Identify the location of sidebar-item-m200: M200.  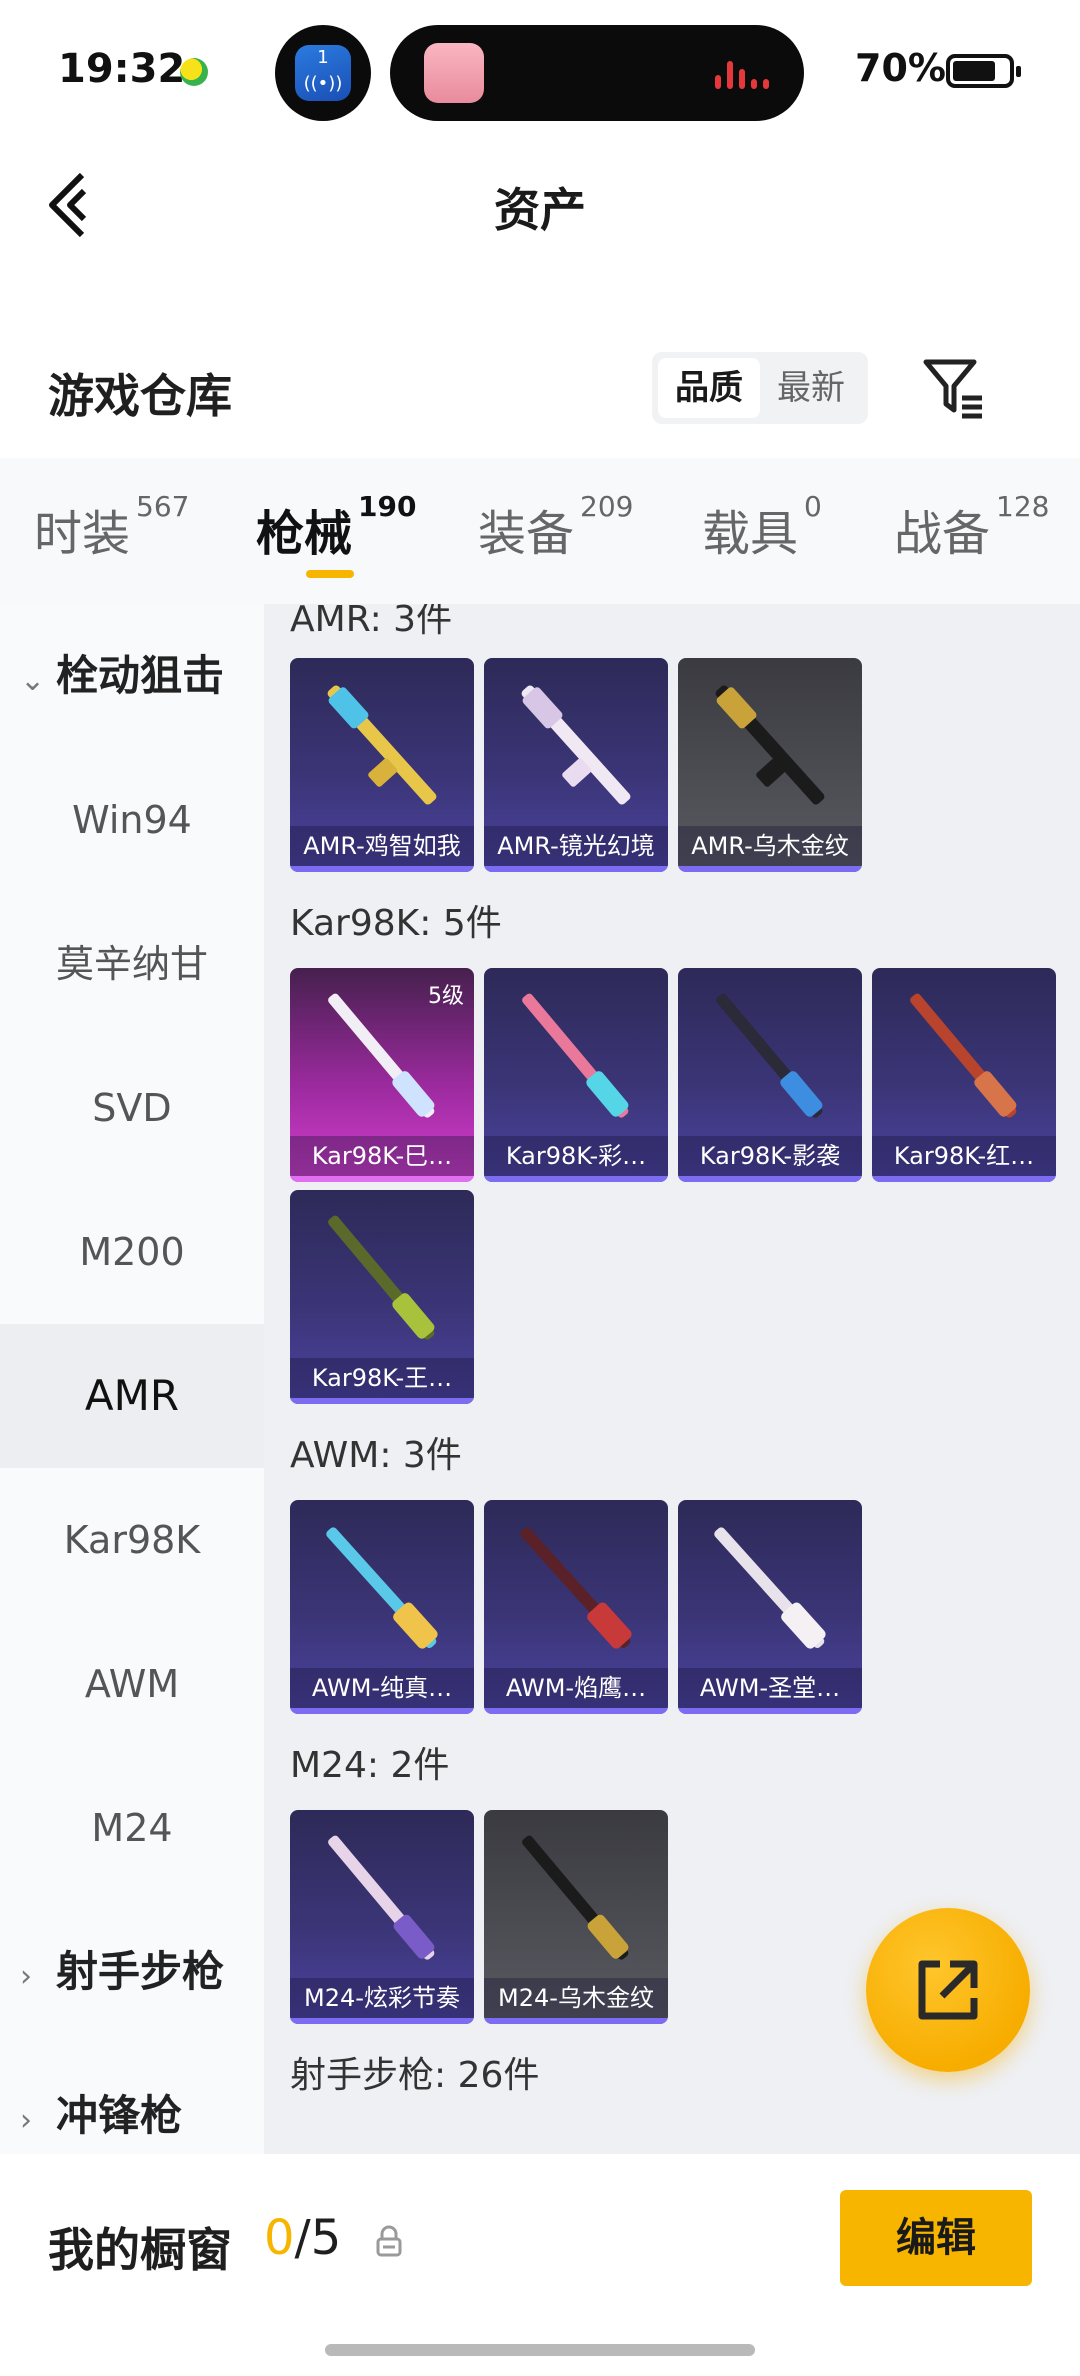
(132, 1252).